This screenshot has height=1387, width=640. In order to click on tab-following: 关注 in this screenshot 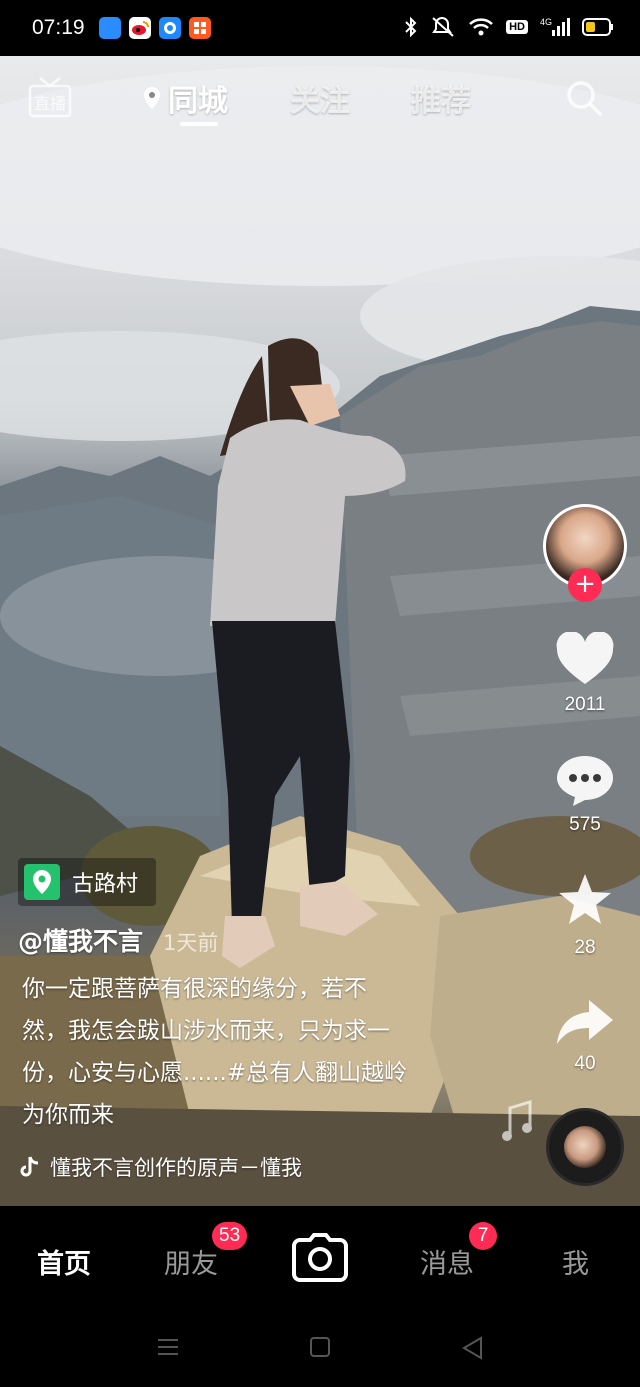, I will do `click(320, 98)`.